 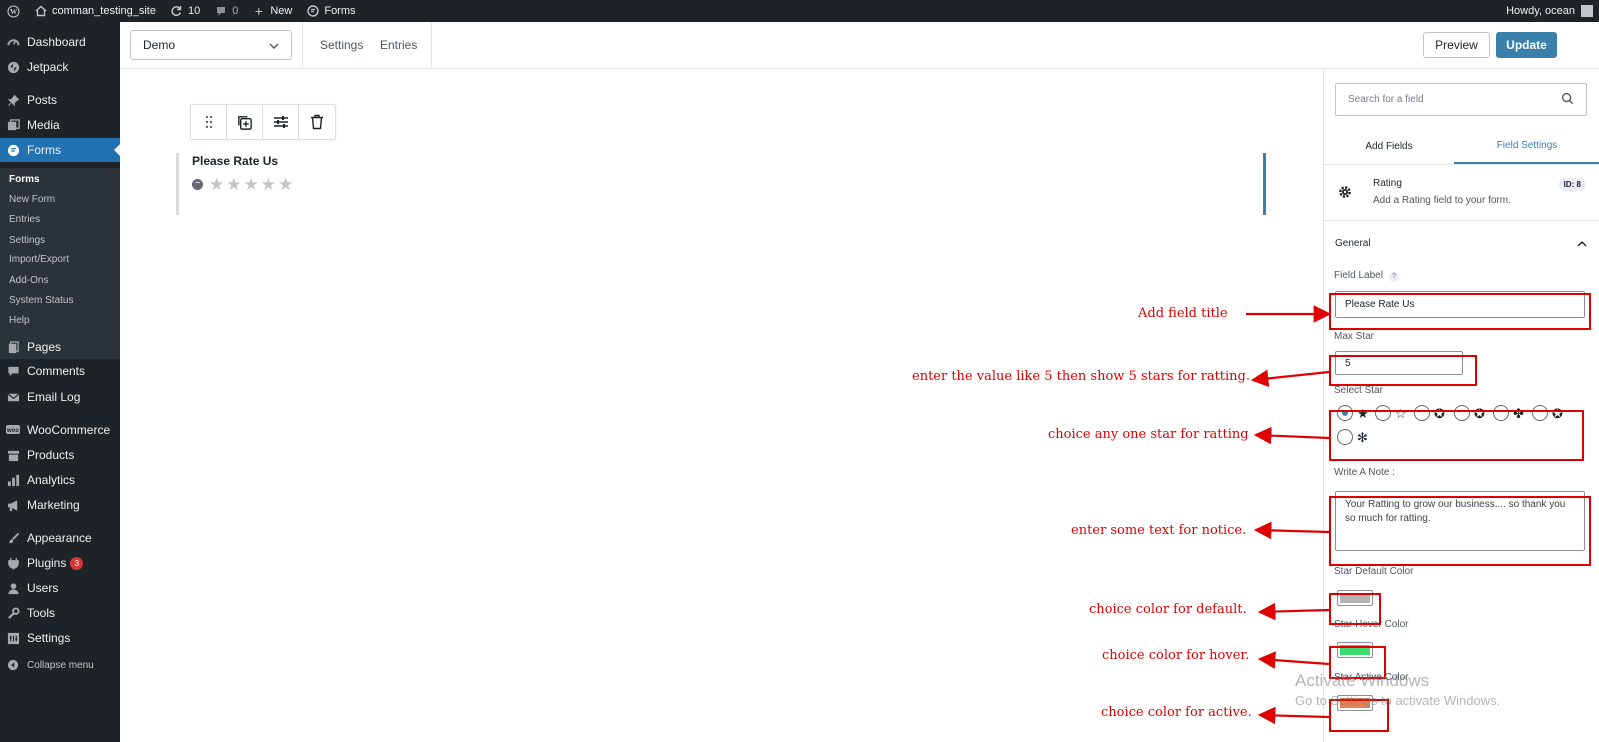 I want to click on sidebar-item-label: Forms, so click(x=44, y=150).